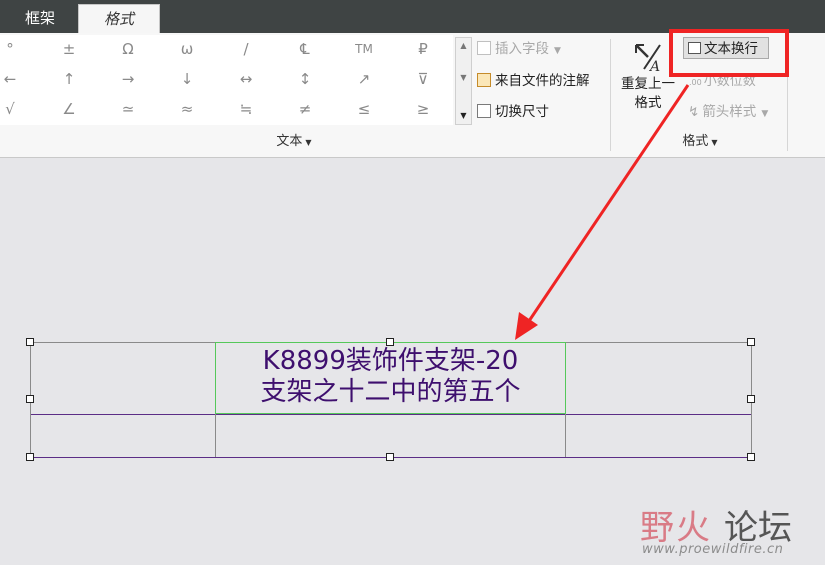  Describe the element at coordinates (730, 530) in the screenshot. I see `forum-watermark: 野火 论坛 www.proewildfire.cn` at that location.